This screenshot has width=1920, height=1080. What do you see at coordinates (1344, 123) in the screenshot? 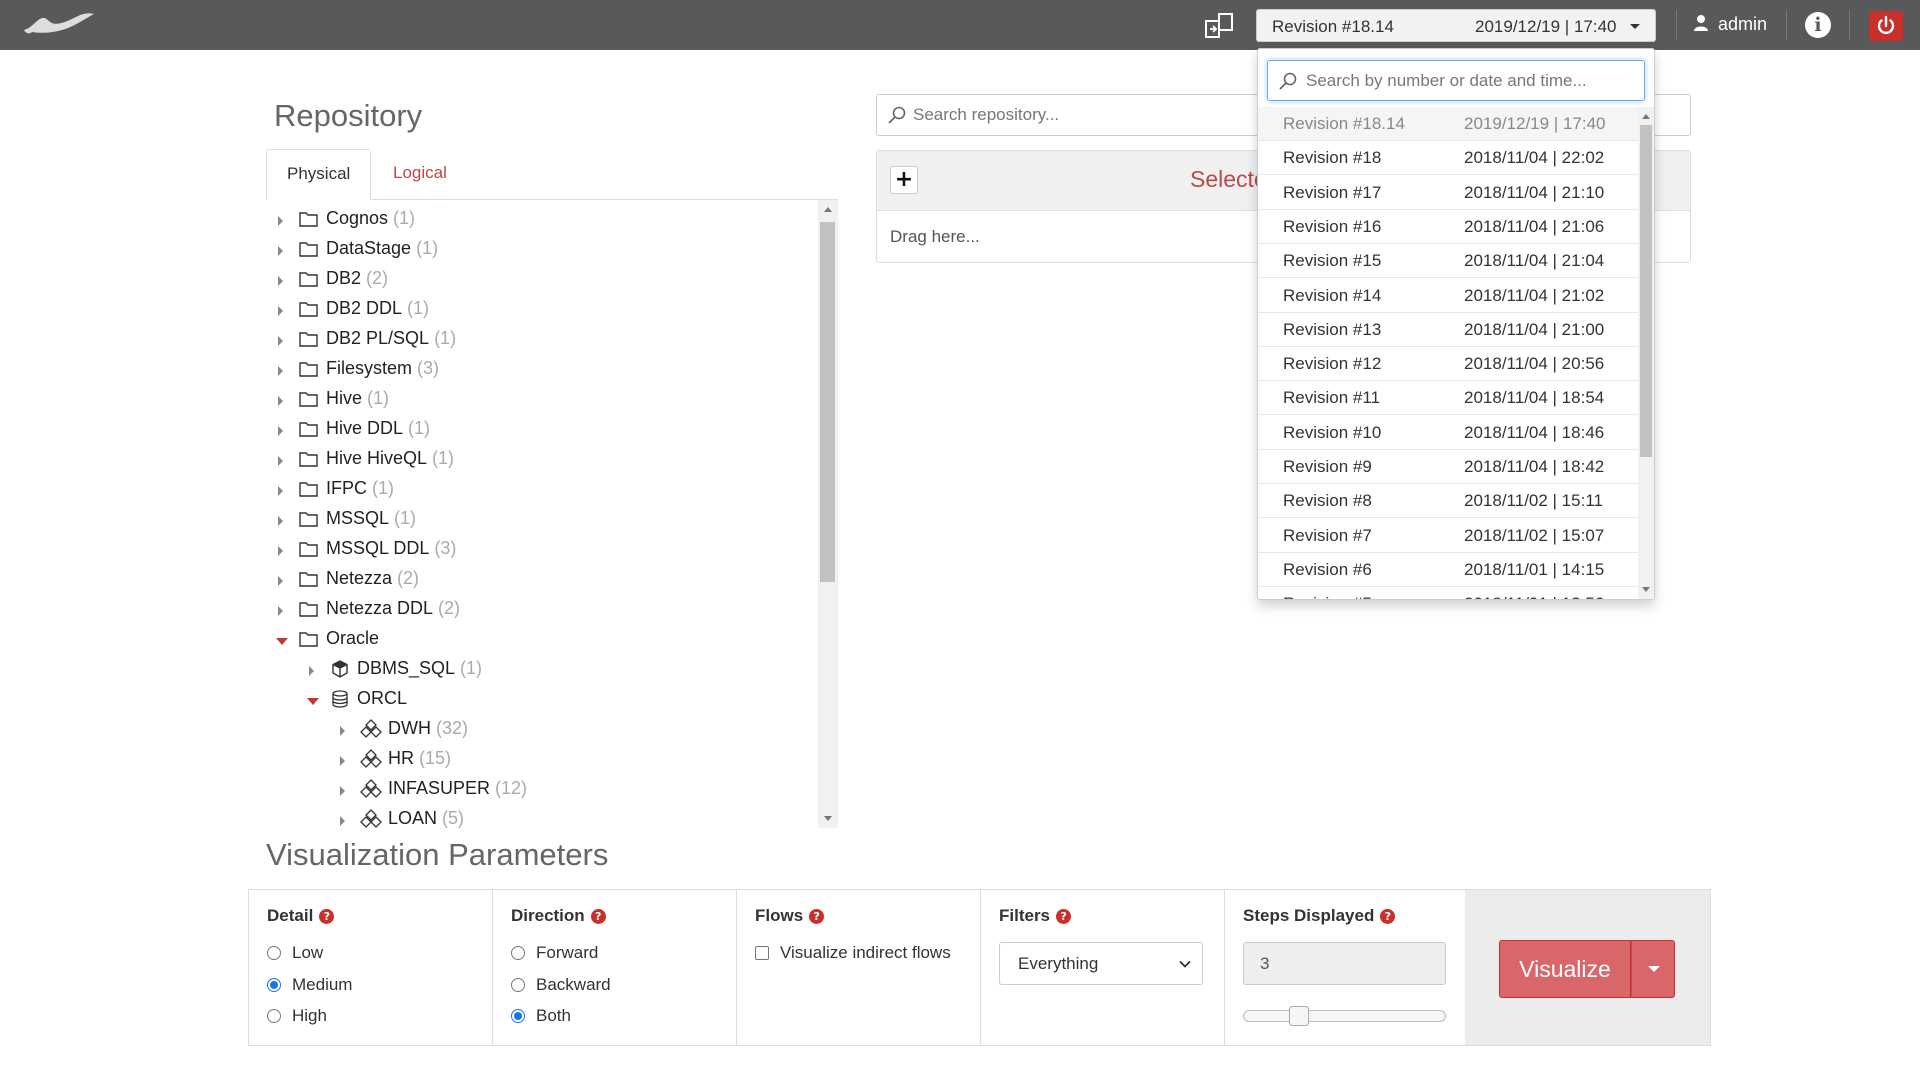
I see `revision-item-number: Revision #18.14` at bounding box center [1344, 123].